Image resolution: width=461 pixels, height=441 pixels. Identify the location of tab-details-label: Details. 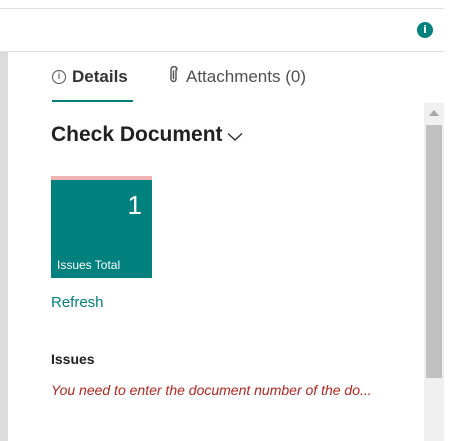
(100, 76).